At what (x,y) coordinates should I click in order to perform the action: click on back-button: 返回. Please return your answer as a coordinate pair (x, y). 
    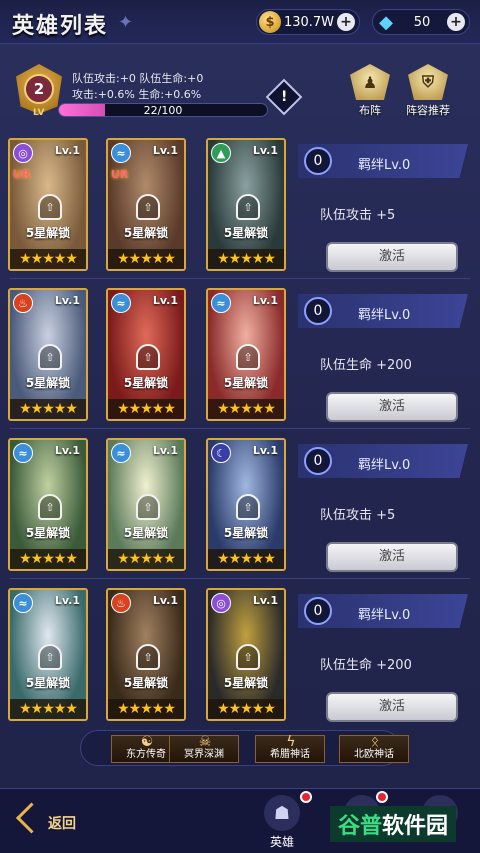
    Looking at the image, I should click on (53, 819).